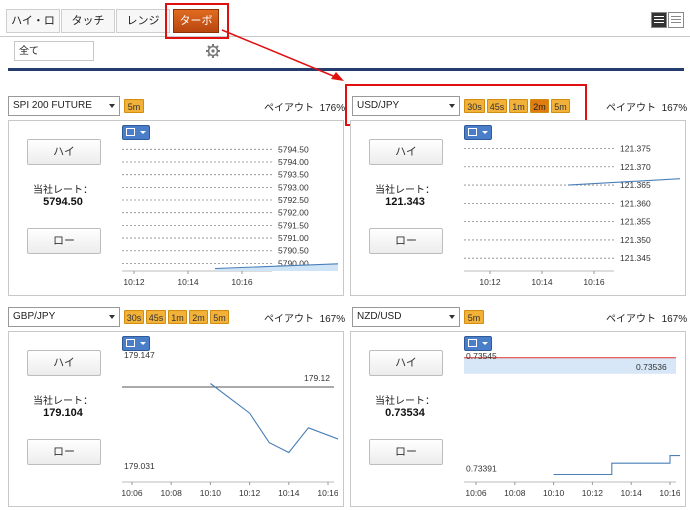  I want to click on expiry-45s: 45s, so click(156, 317).